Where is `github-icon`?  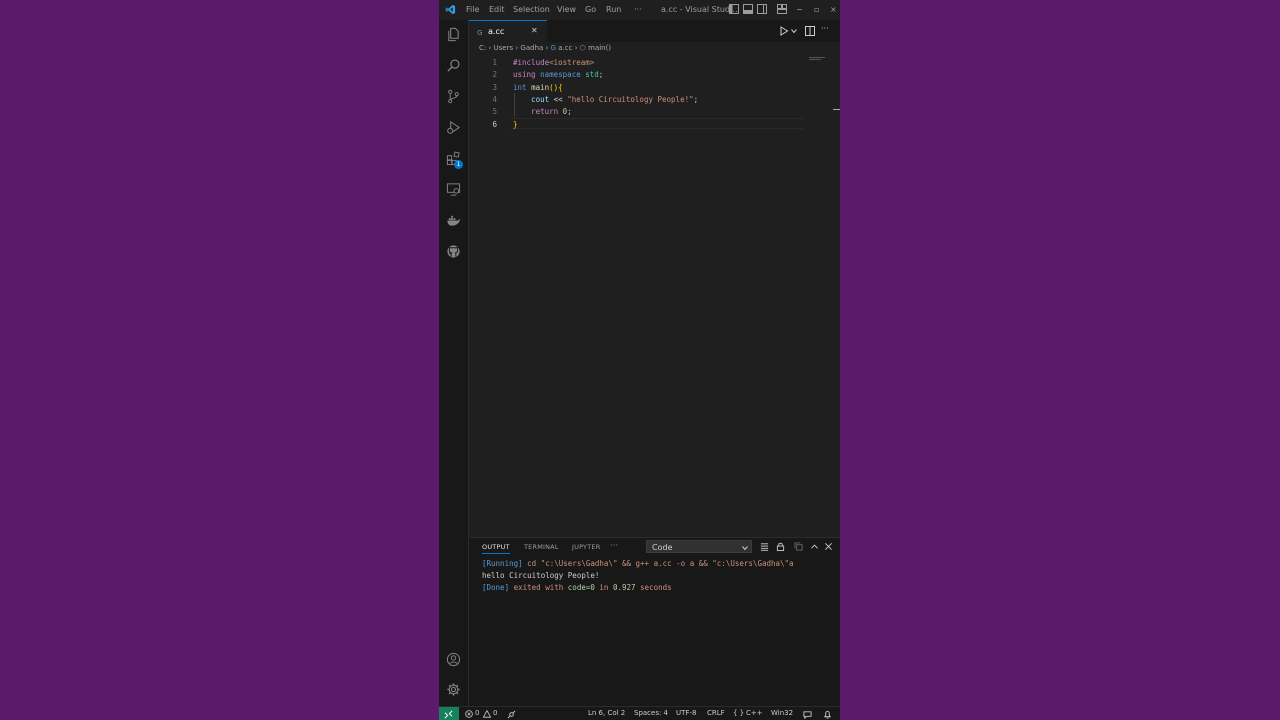
github-icon is located at coordinates (453, 251).